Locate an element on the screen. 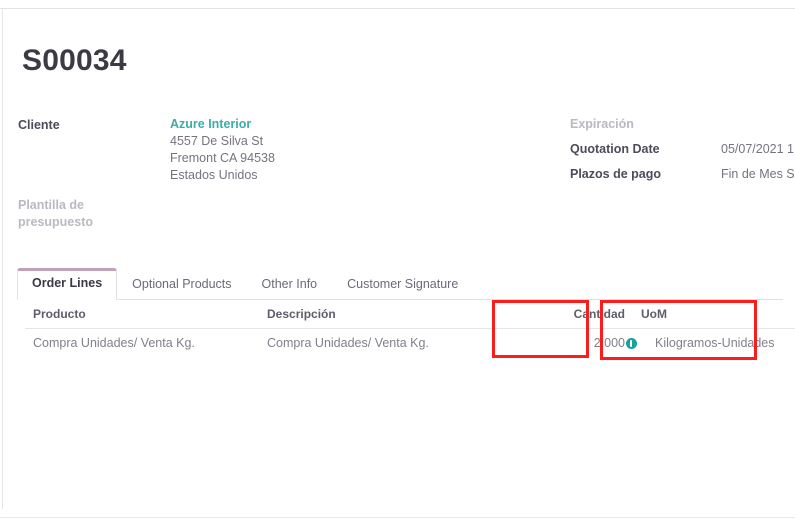 The width and height of the screenshot is (795, 525). table-header-row: Producto Descripción Cantidad UoM is located at coordinates (410, 315).